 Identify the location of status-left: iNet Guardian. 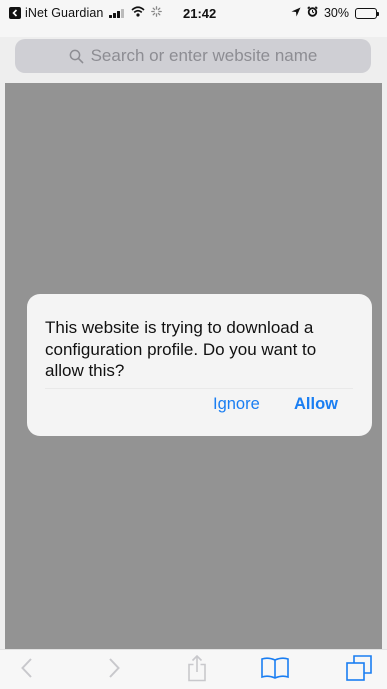
(86, 13).